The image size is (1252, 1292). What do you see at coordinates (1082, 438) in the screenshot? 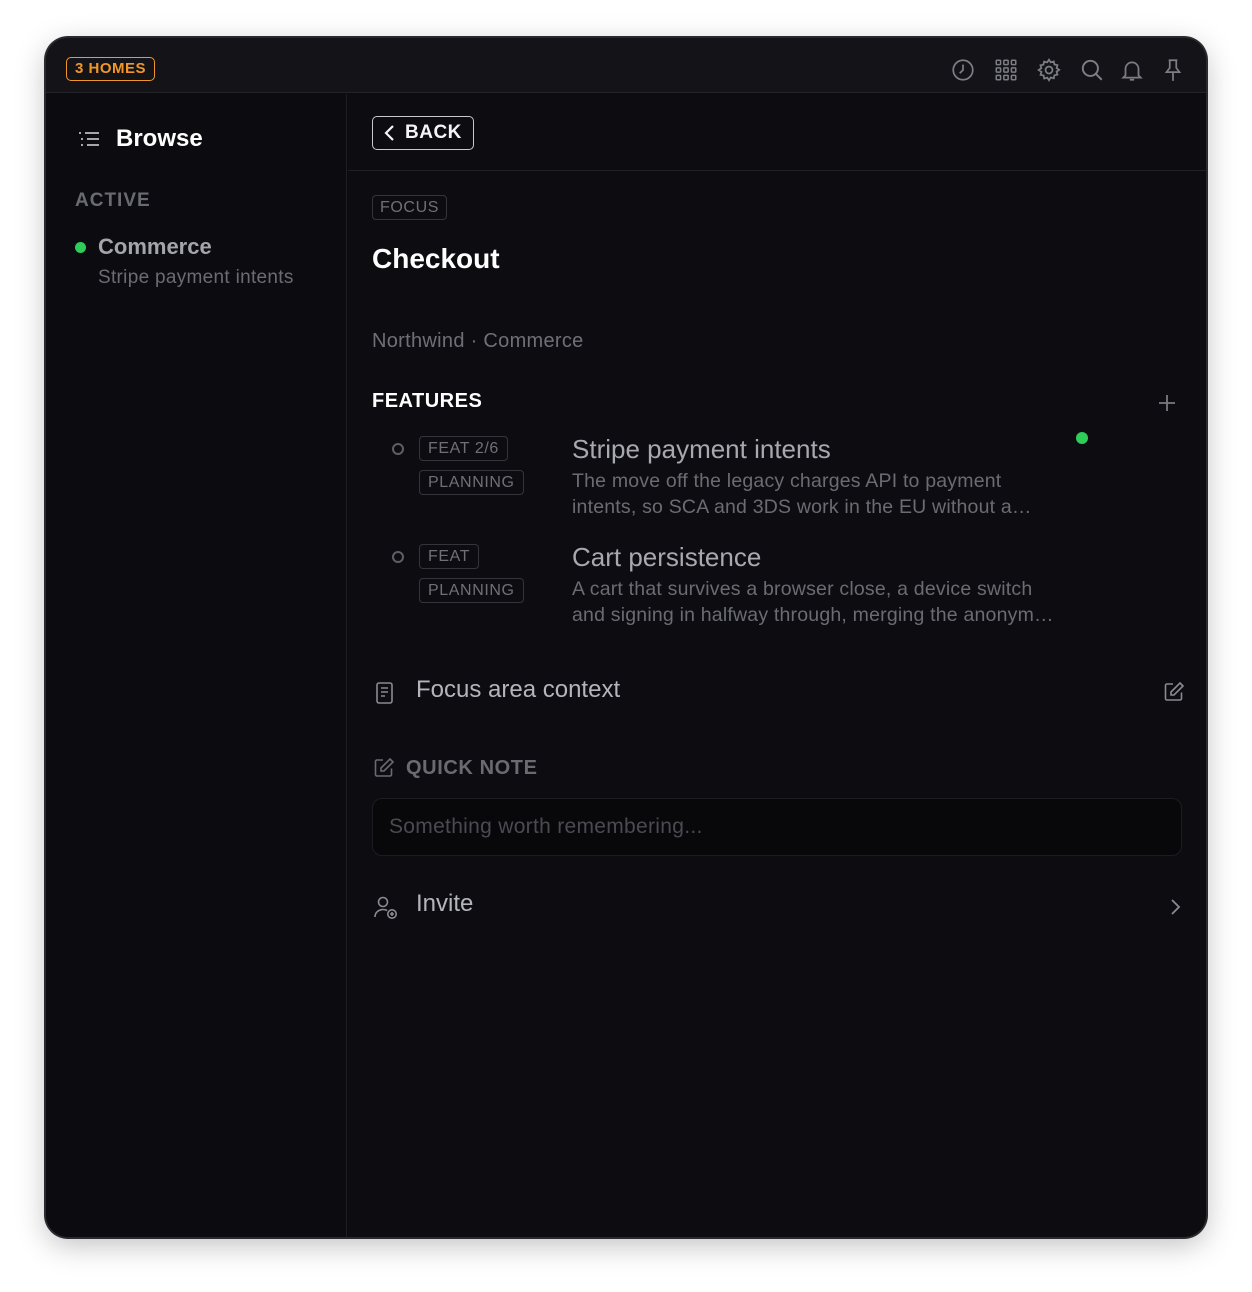
I see `active-status-dot` at bounding box center [1082, 438].